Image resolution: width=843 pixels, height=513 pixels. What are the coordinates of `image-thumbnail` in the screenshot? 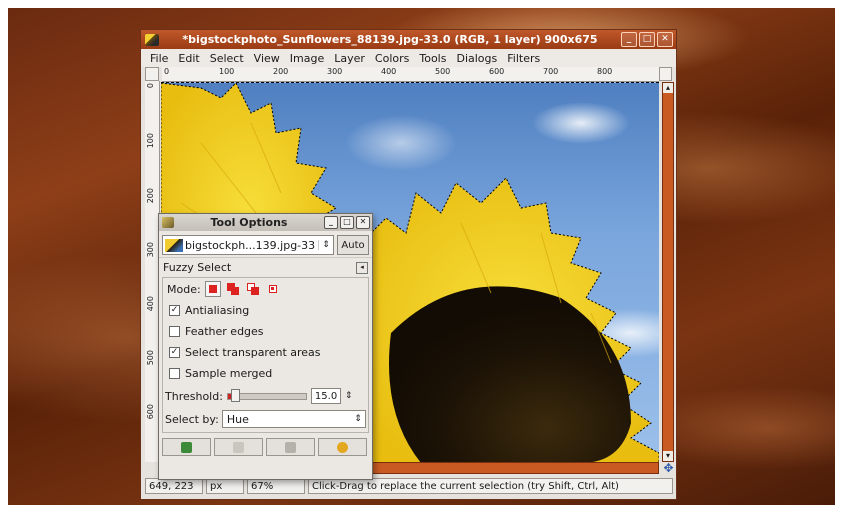 It's located at (174, 245).